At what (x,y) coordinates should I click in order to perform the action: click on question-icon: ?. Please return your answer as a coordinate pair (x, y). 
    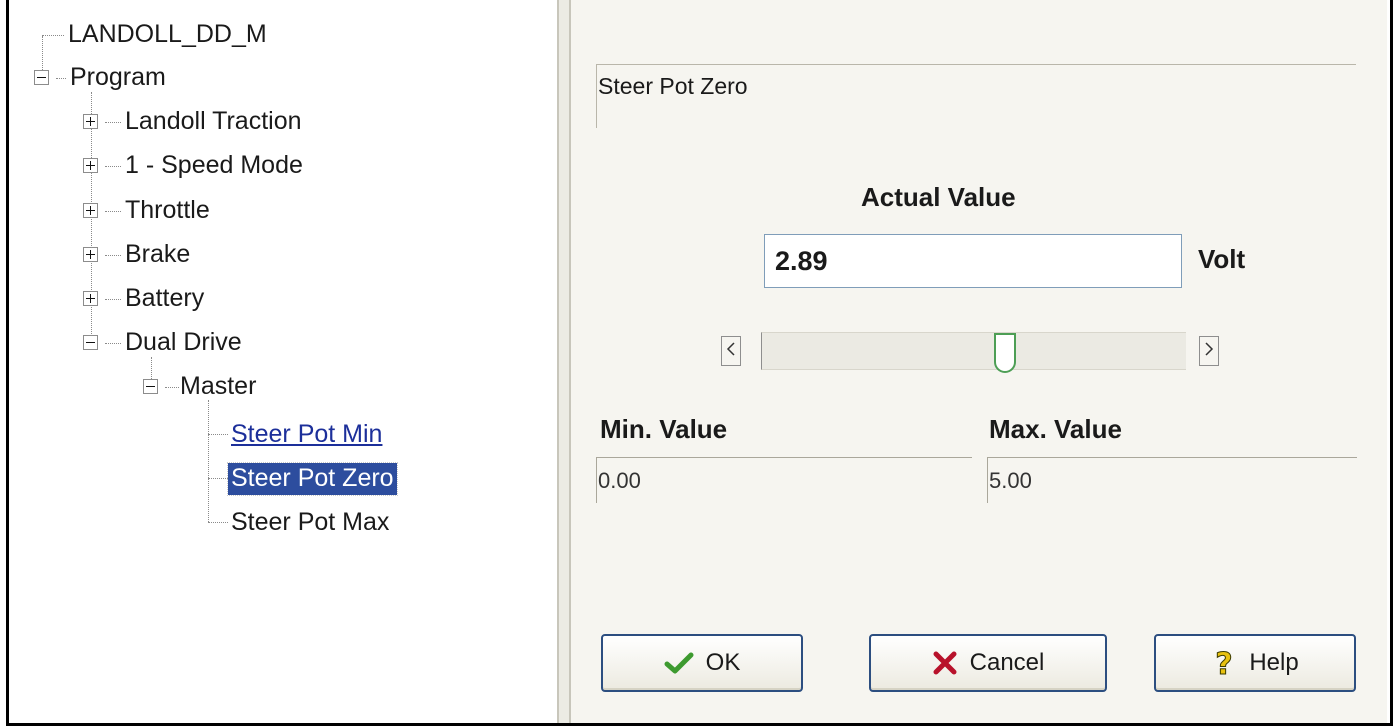
    Looking at the image, I should click on (1224, 663).